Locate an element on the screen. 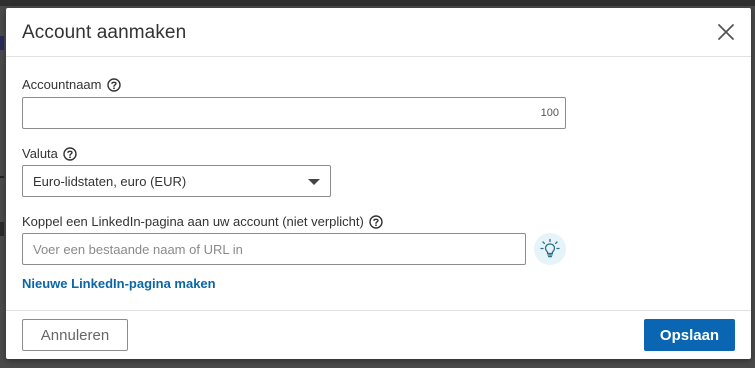 This screenshot has width=755, height=368. char-limit-counter: 100 is located at coordinates (549, 113).